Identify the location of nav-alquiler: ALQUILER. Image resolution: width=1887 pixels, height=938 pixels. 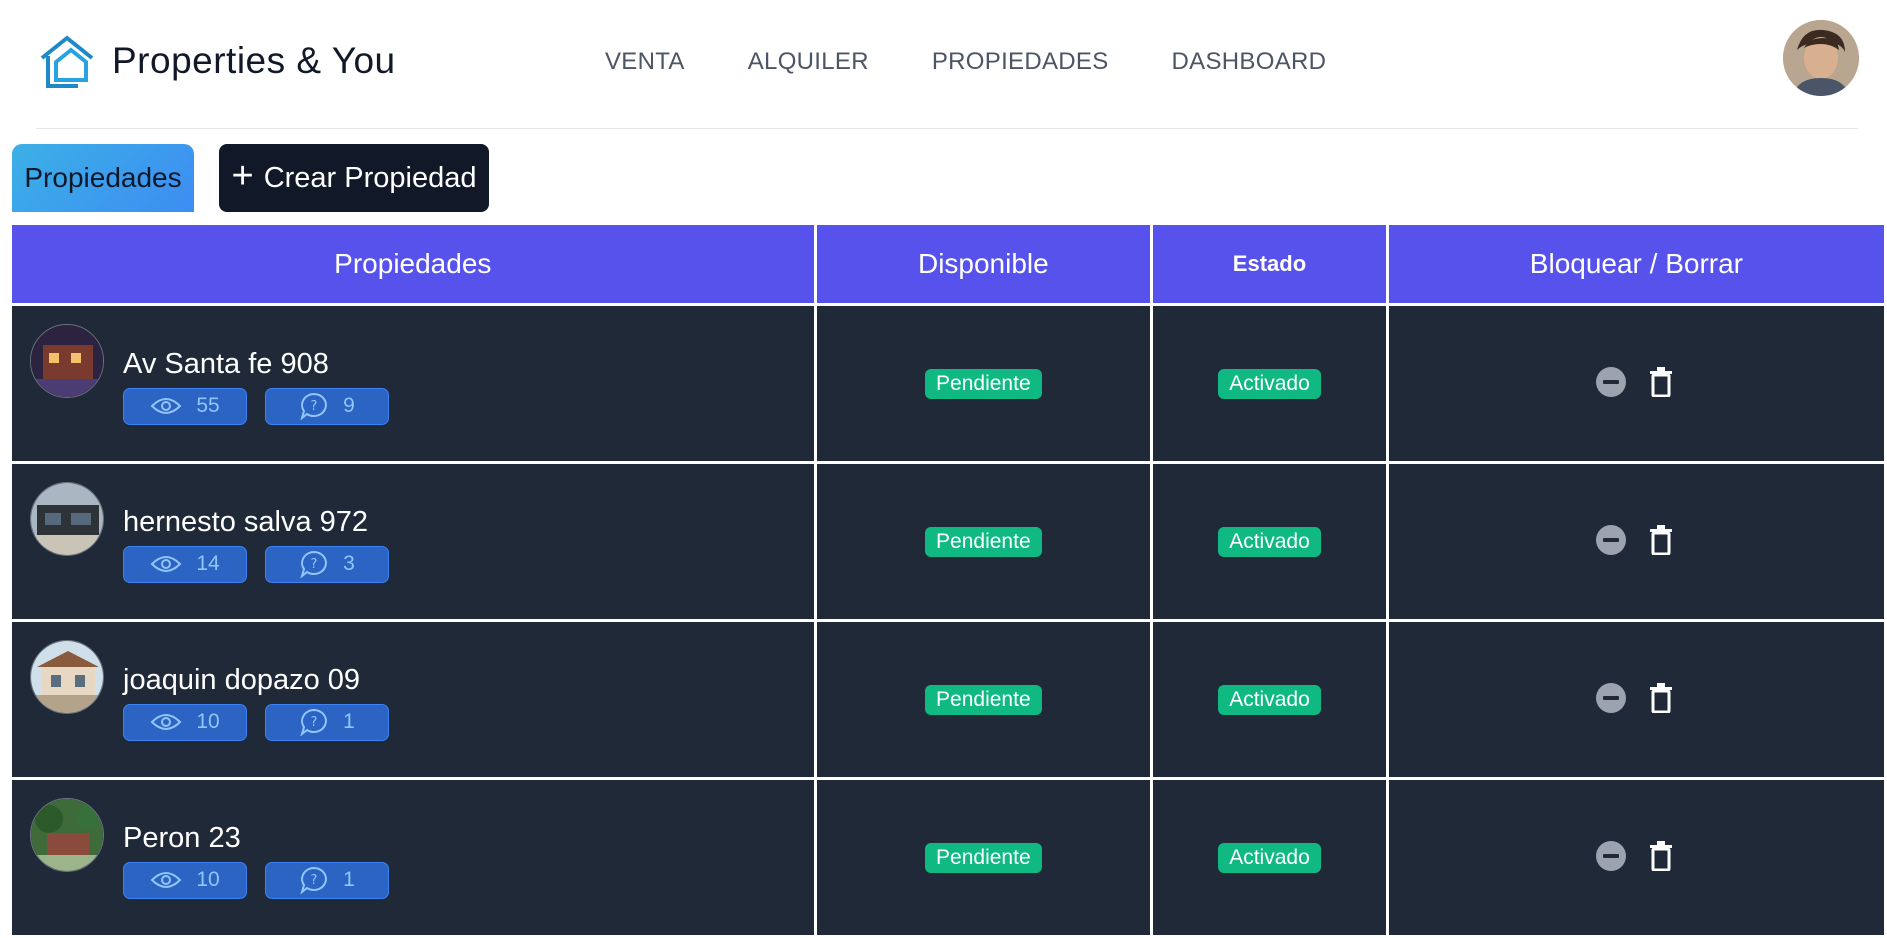
(808, 62).